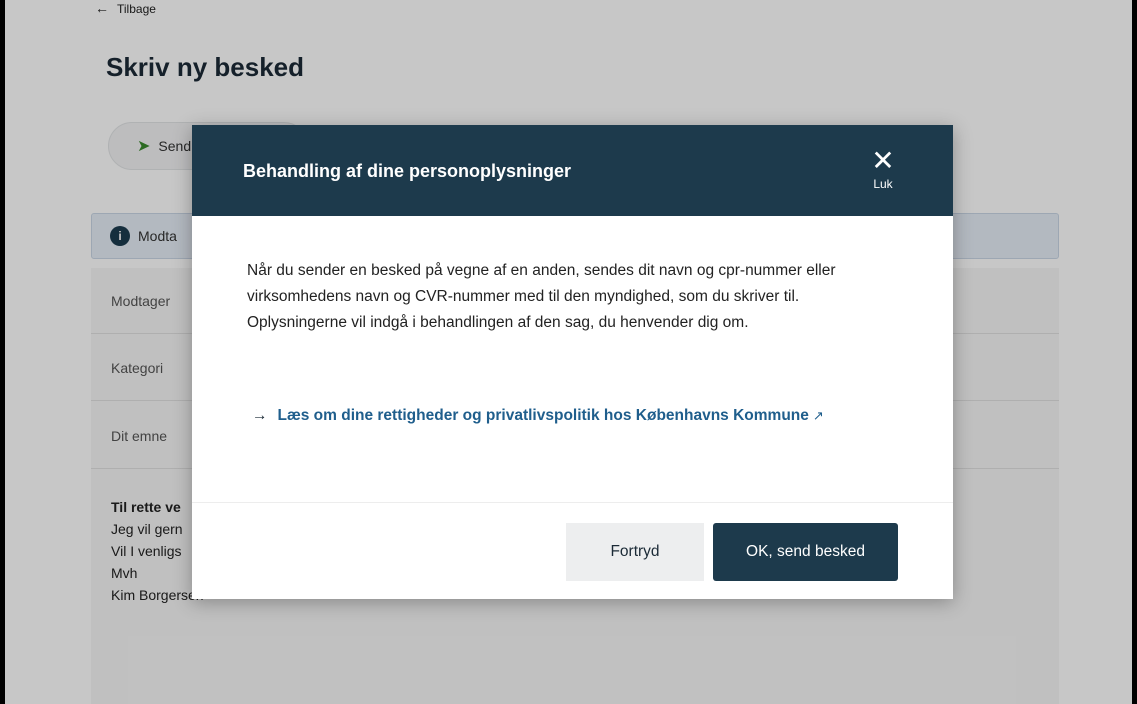 This screenshot has width=1137, height=704. Describe the element at coordinates (805, 552) in the screenshot. I see `ok-send-button: OK, send besked` at that location.